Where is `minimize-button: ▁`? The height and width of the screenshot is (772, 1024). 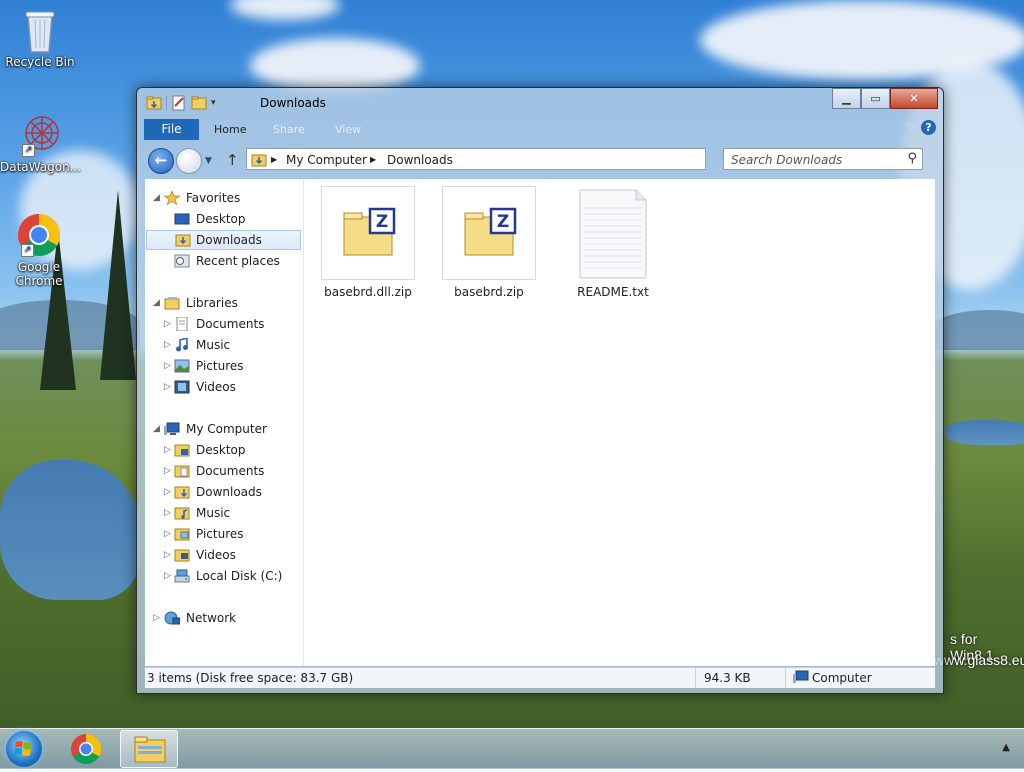
minimize-button: ▁ is located at coordinates (846, 98).